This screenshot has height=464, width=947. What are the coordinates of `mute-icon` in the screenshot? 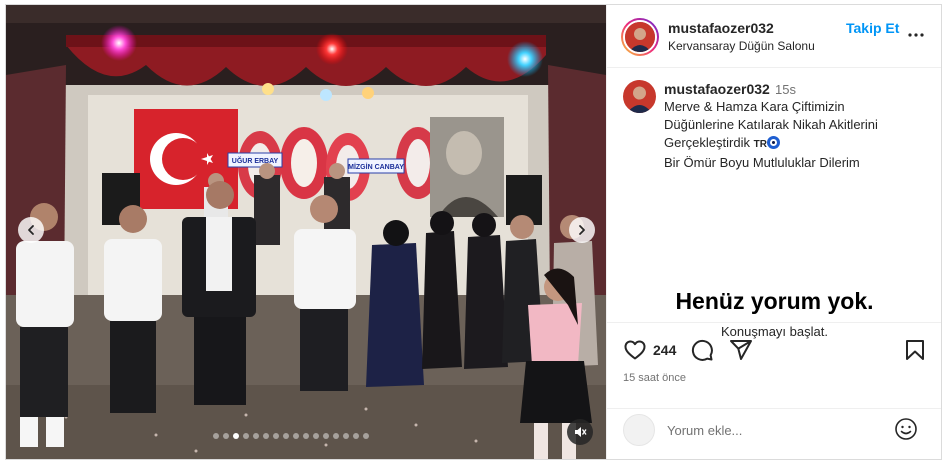 It's located at (581, 432).